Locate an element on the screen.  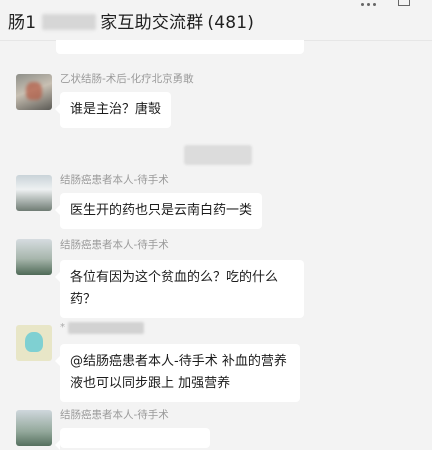
message-bubble: 谁是主治？唐彀 is located at coordinates (113, 110).